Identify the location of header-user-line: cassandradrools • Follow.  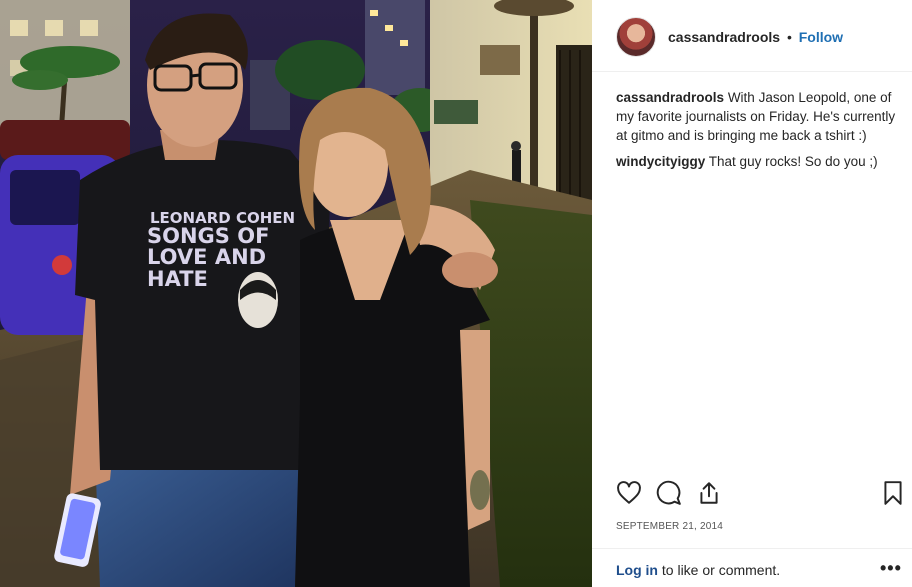
(755, 37).